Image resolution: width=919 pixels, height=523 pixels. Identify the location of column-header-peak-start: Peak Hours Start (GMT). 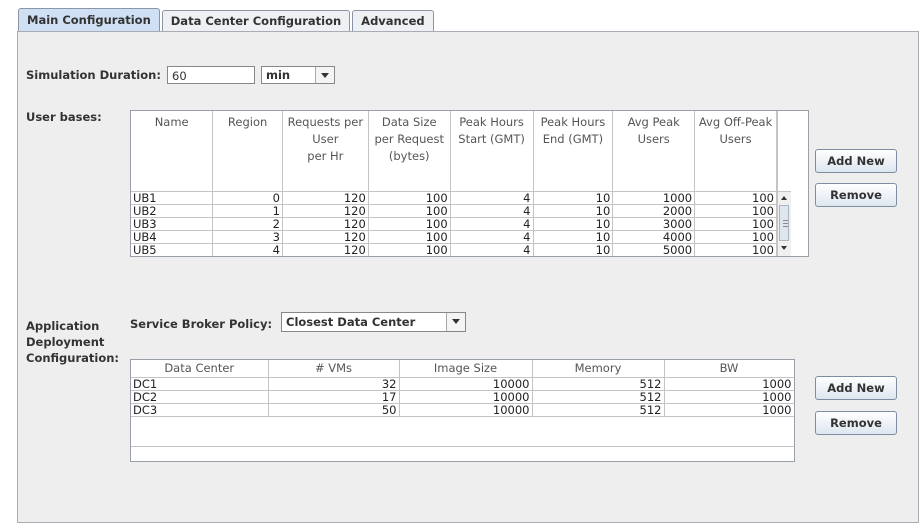
(492, 151).